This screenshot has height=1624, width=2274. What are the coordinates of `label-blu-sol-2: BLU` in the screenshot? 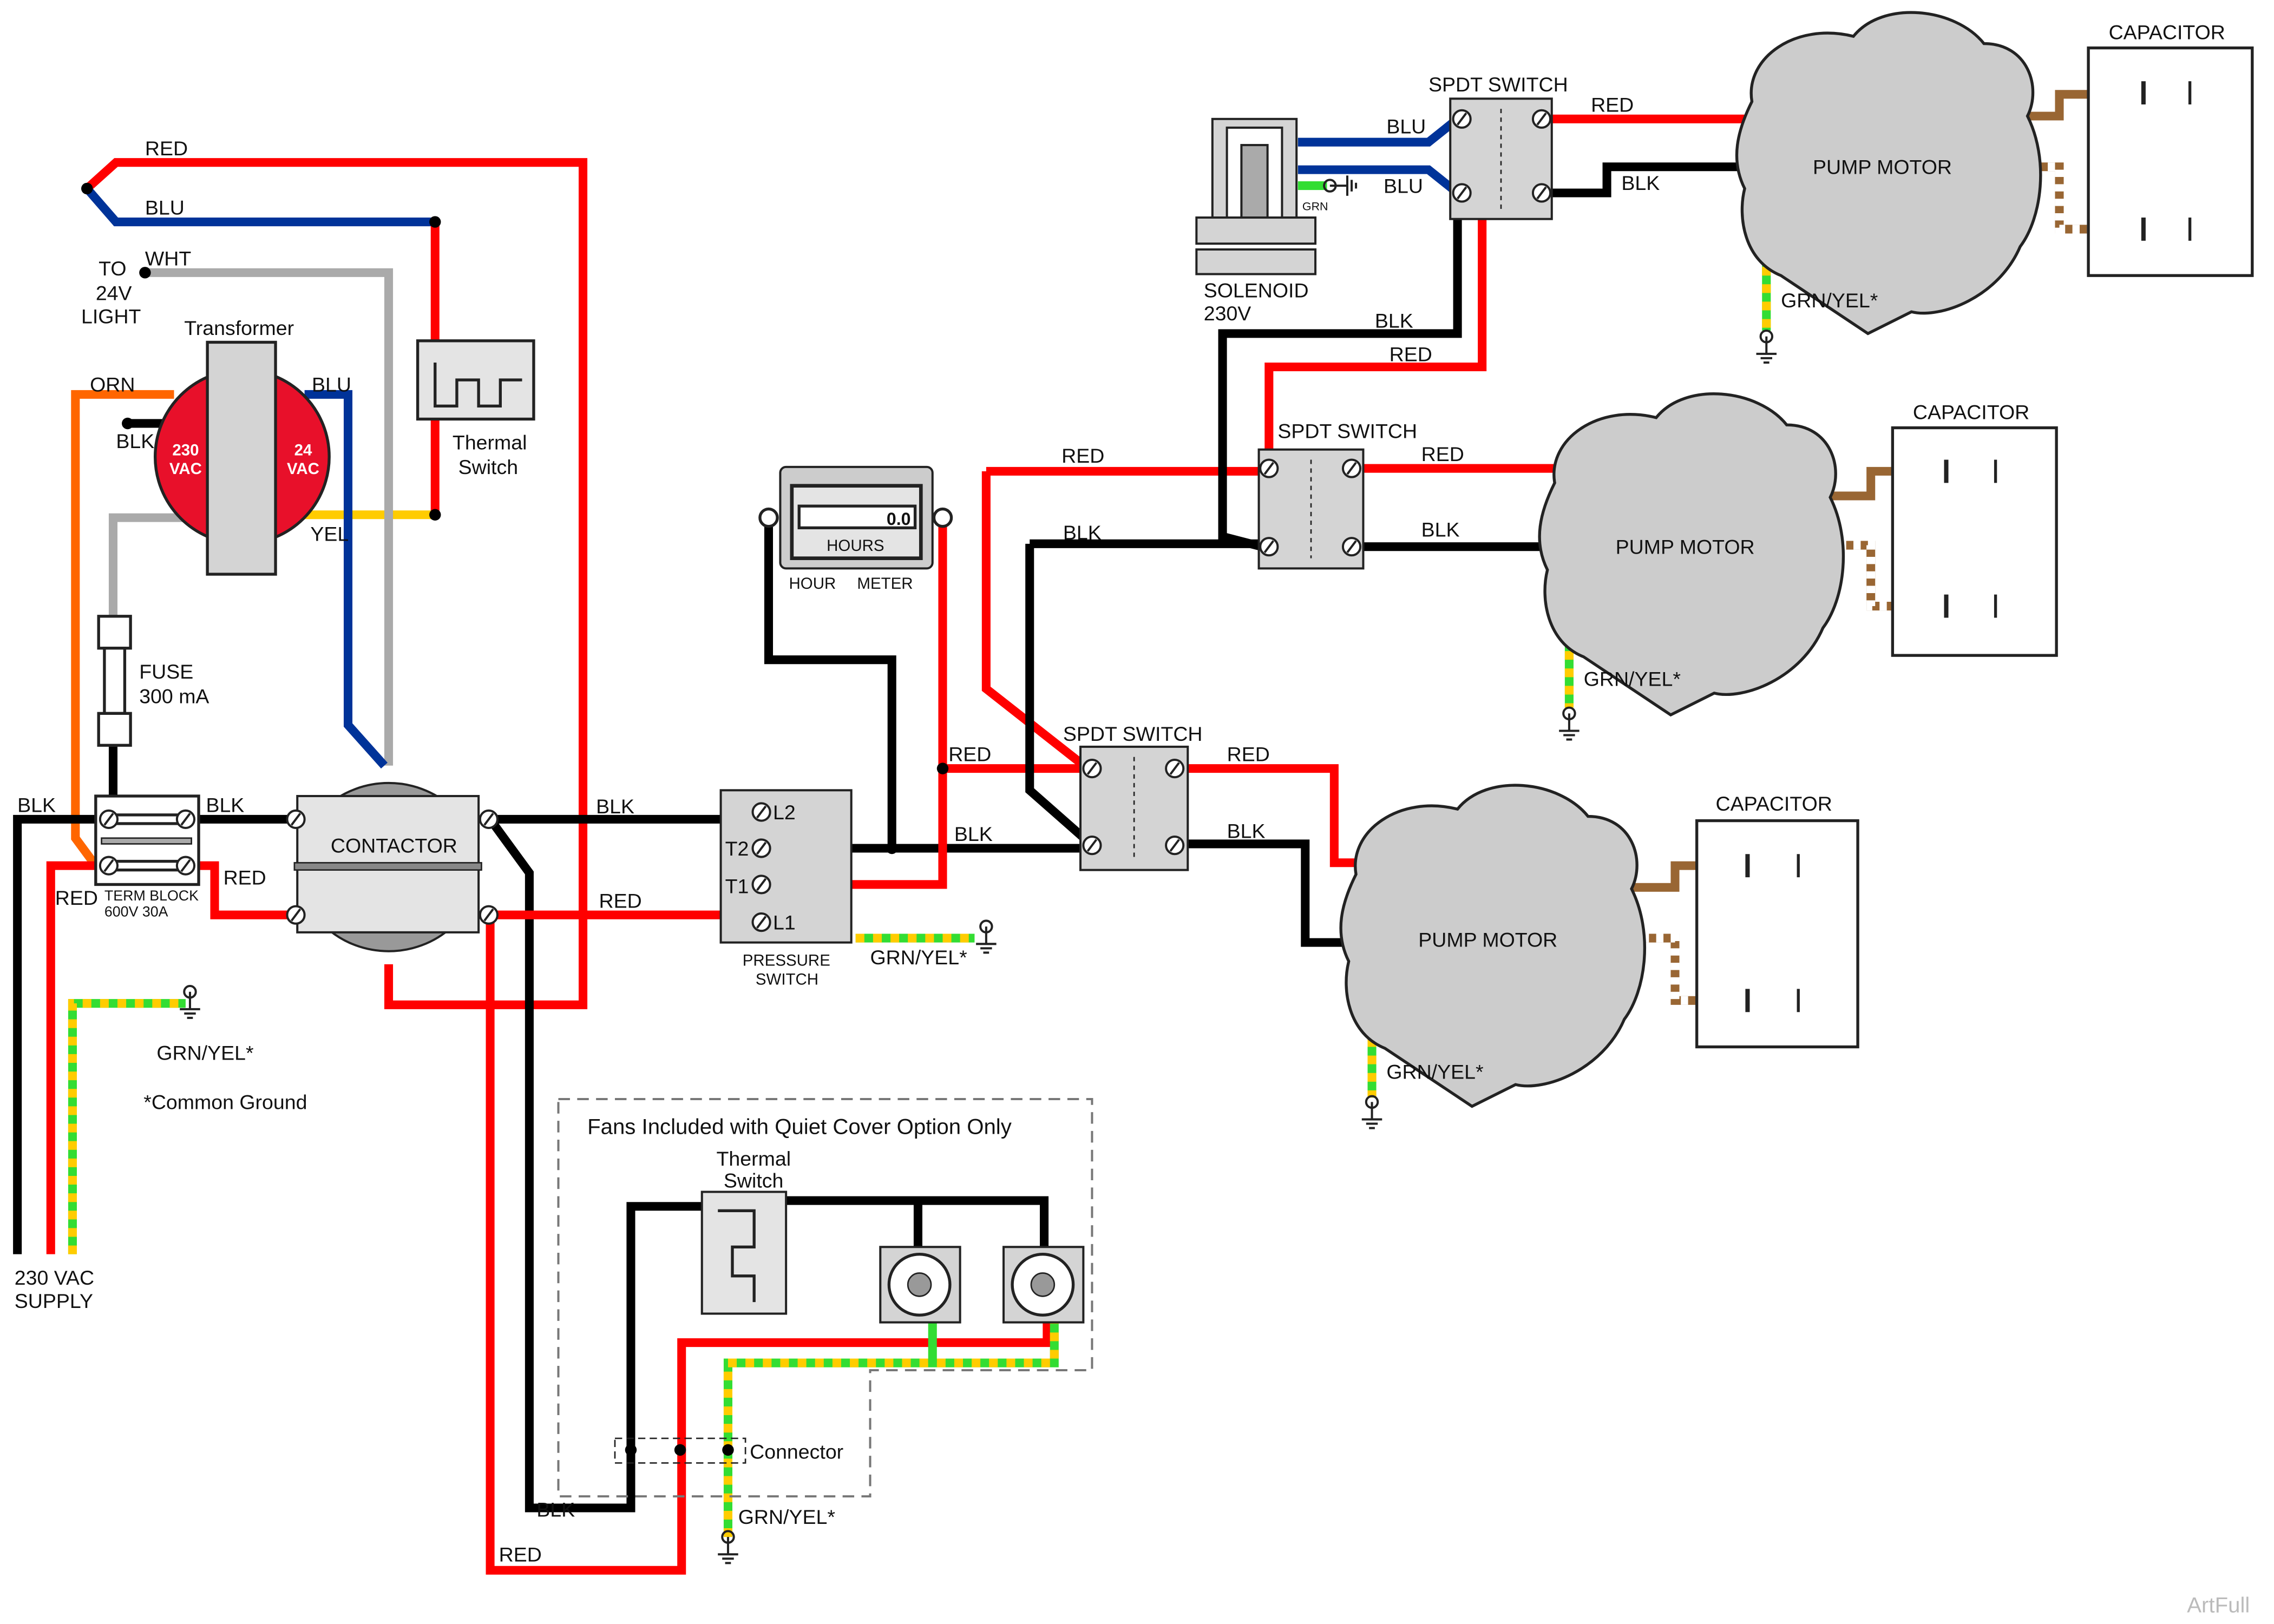 It's located at (1403, 185).